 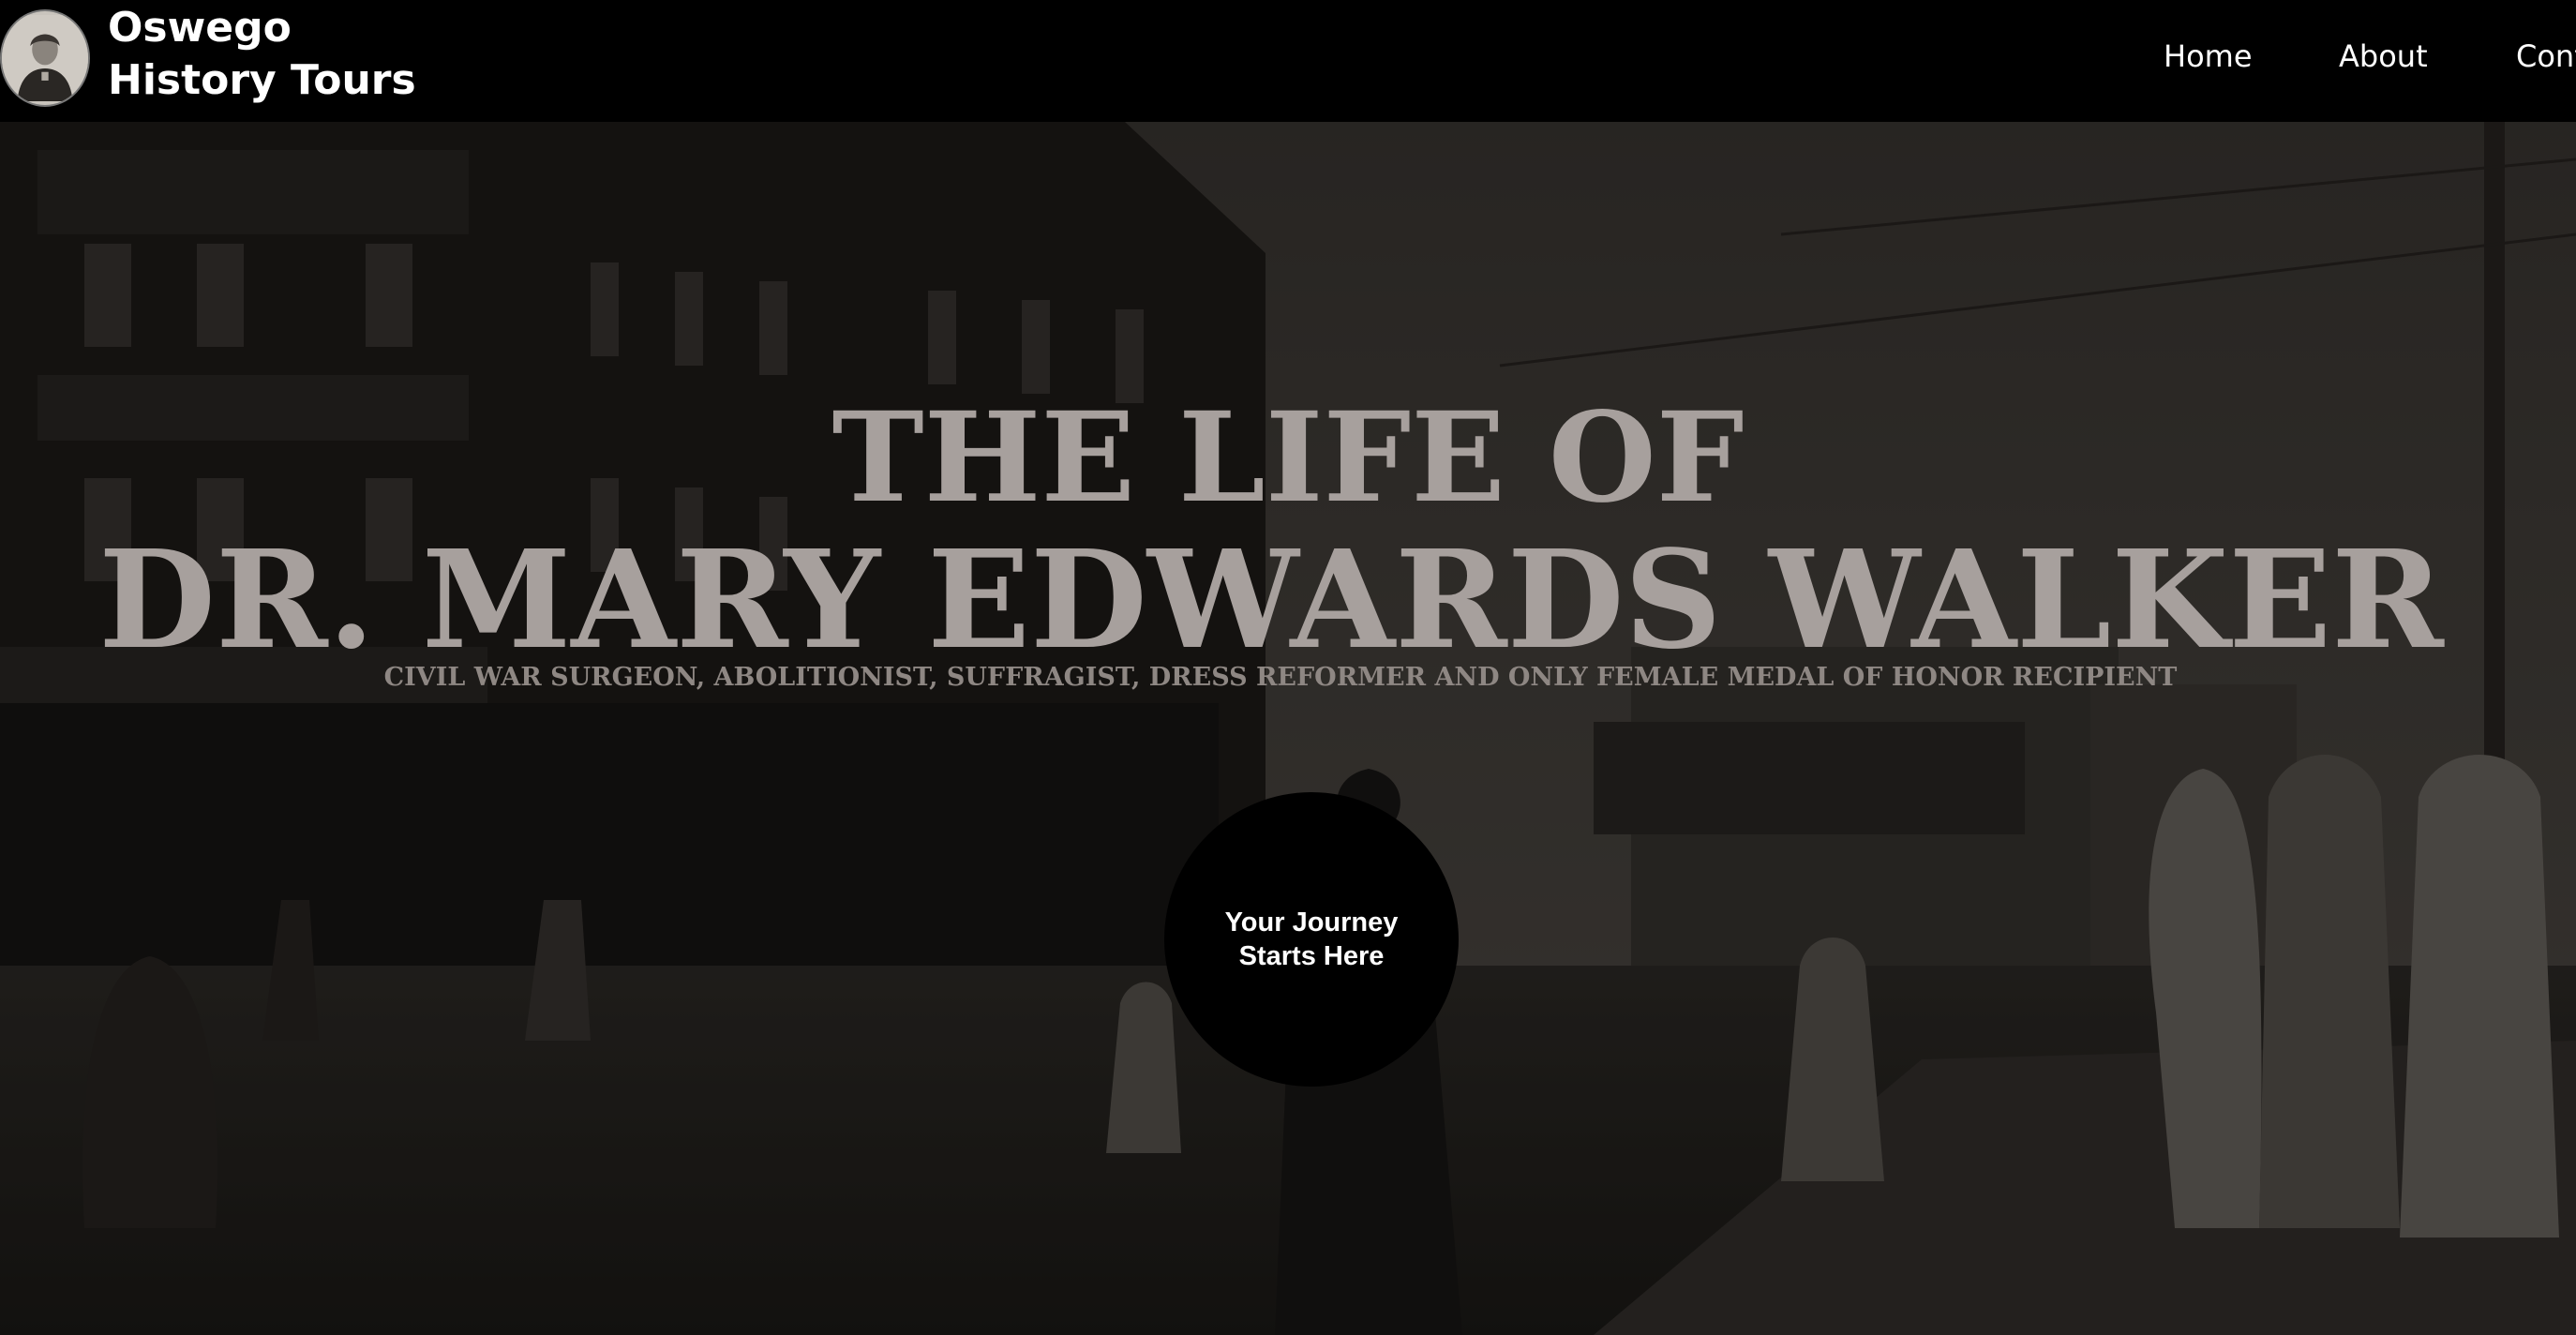 I want to click on site-title-line1: Oswego, so click(x=200, y=28).